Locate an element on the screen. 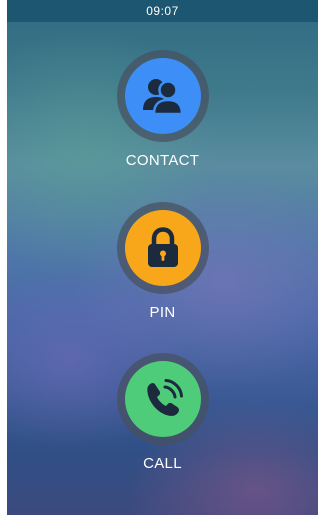  call-label: CALL is located at coordinates (162, 463).